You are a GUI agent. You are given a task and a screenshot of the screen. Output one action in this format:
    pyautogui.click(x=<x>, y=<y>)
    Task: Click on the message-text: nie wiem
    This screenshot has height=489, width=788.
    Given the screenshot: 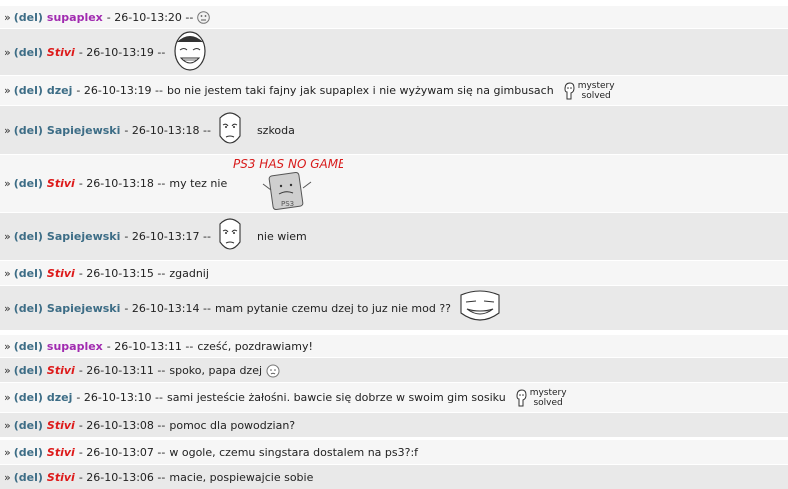 What is the action you would take?
    pyautogui.click(x=281, y=236)
    